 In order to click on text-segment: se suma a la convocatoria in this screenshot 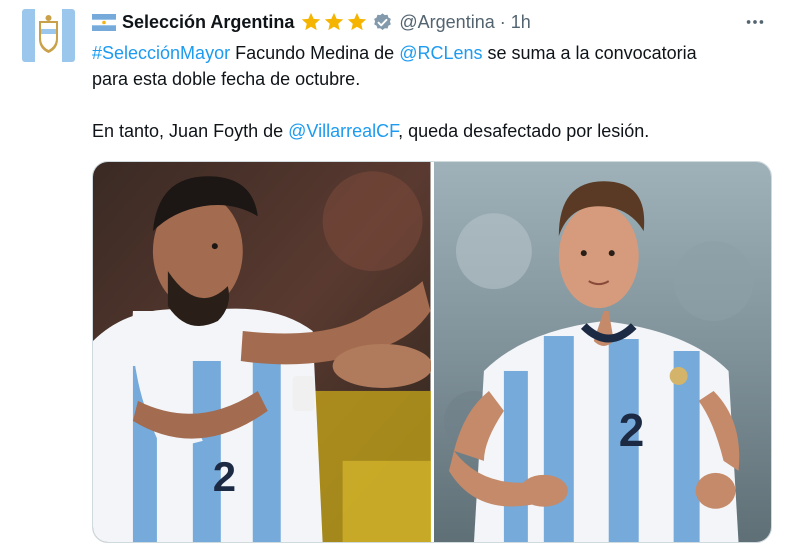, I will do `click(589, 53)`.